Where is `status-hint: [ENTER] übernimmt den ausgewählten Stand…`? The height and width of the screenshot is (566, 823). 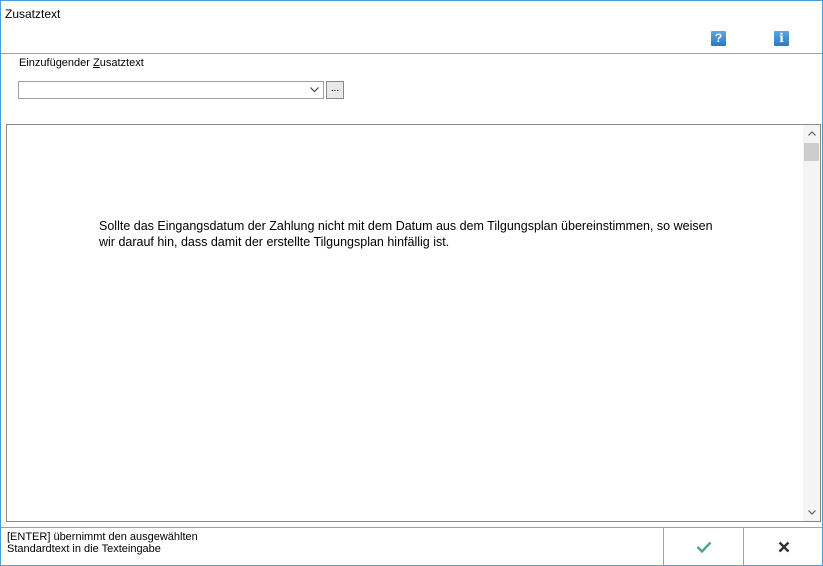 status-hint: [ENTER] übernimmt den ausgewählten Stand… is located at coordinates (102, 543).